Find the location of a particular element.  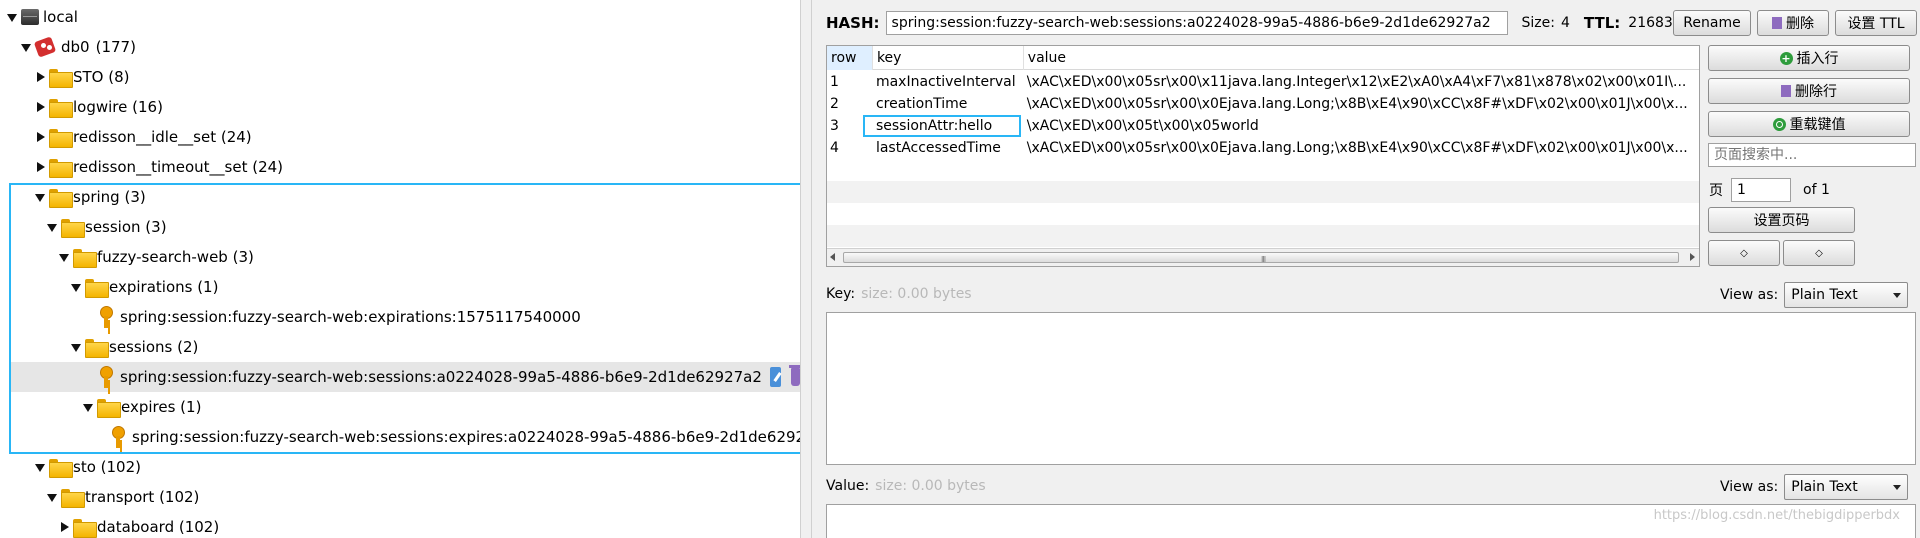

reload-value-button: 重载键值 is located at coordinates (1809, 124).